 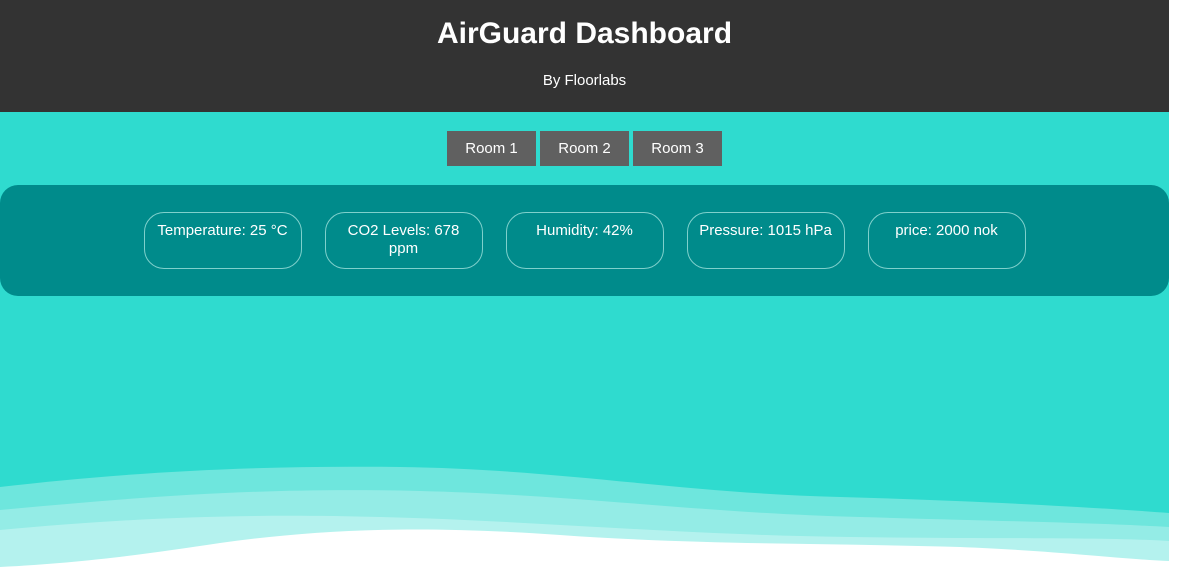 I want to click on temperature-card: Temperature: 25 °C, so click(x=222, y=240).